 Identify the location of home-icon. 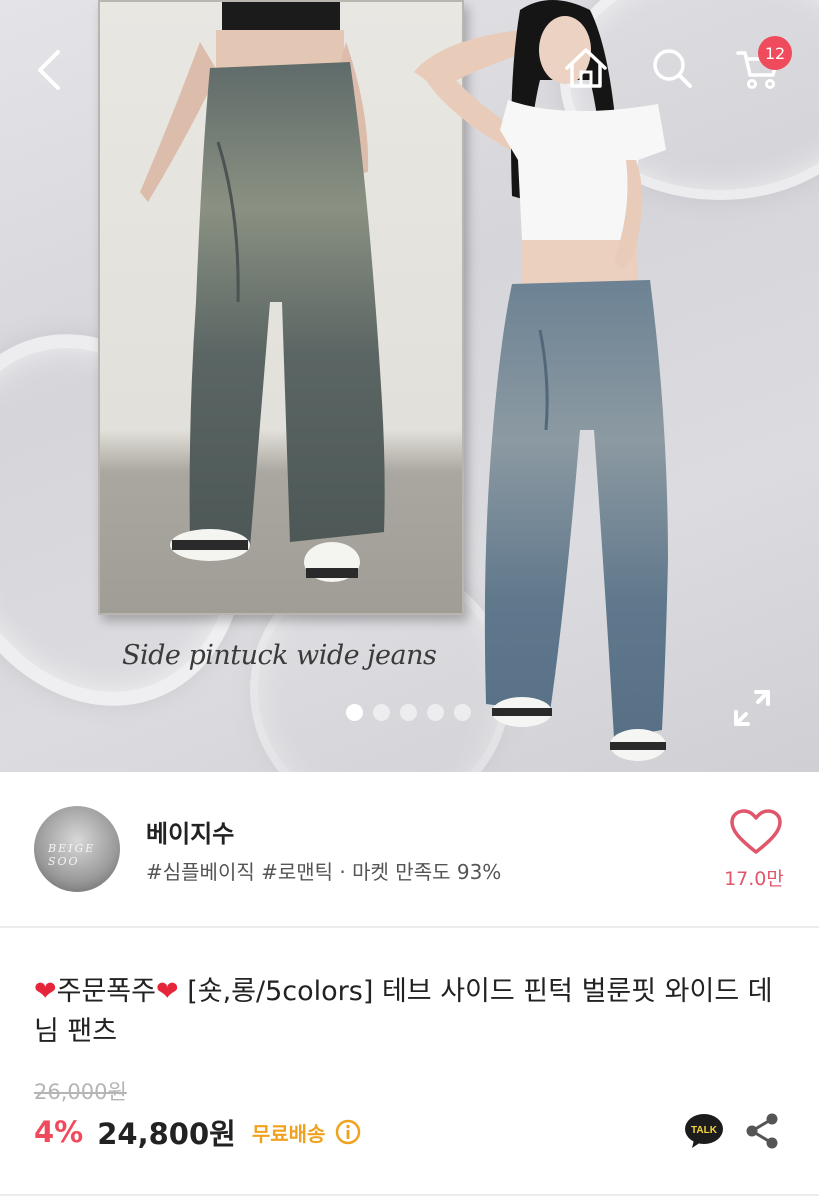
(586, 68).